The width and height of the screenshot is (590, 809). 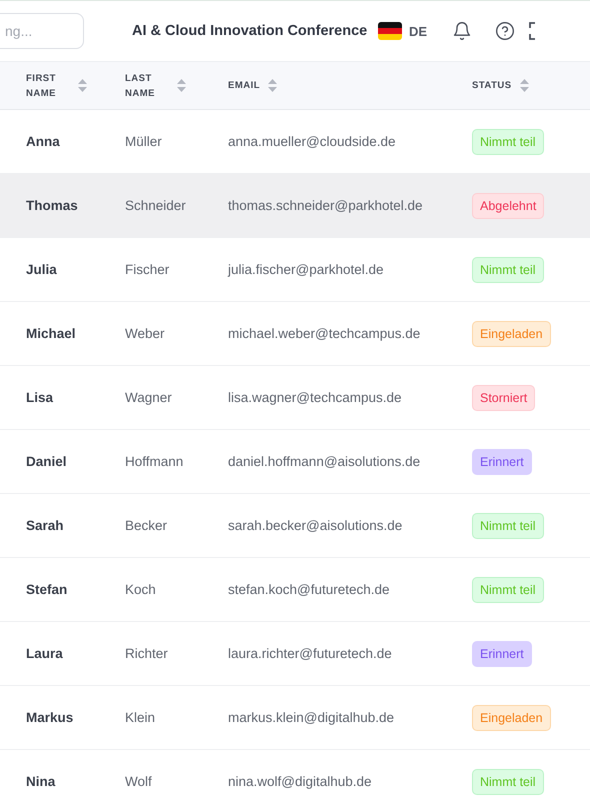 I want to click on email-cell-text: anna.mueller@cloudside.de, so click(x=312, y=141).